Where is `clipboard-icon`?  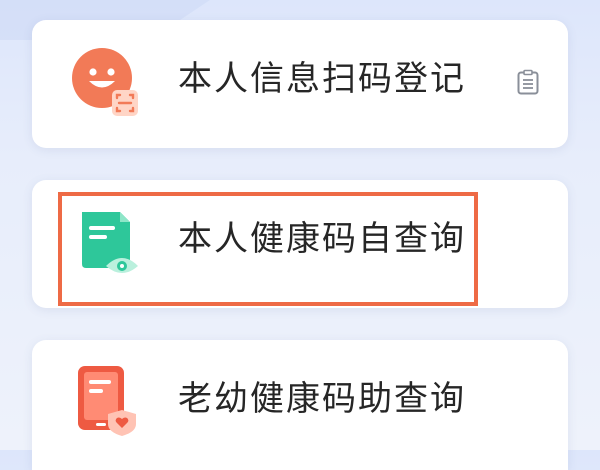 clipboard-icon is located at coordinates (528, 82).